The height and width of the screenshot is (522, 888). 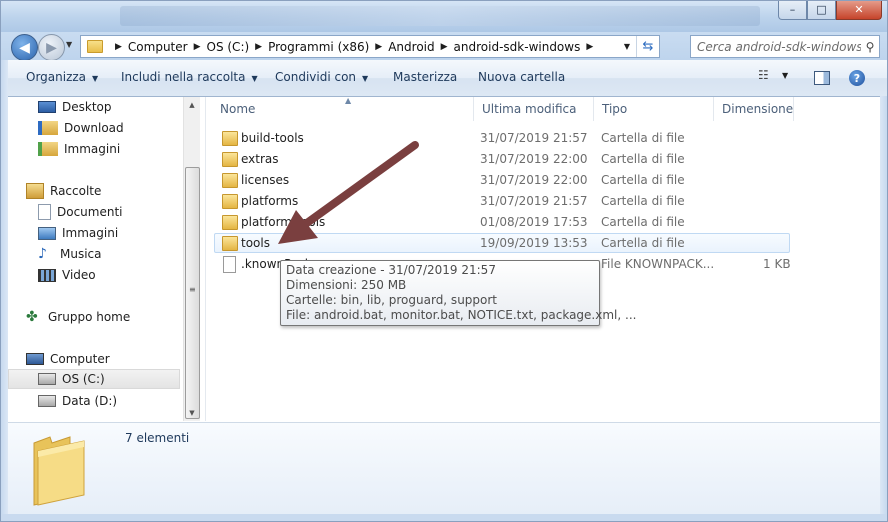 What do you see at coordinates (521, 77) in the screenshot?
I see `new-folder-button: Nuova cartella` at bounding box center [521, 77].